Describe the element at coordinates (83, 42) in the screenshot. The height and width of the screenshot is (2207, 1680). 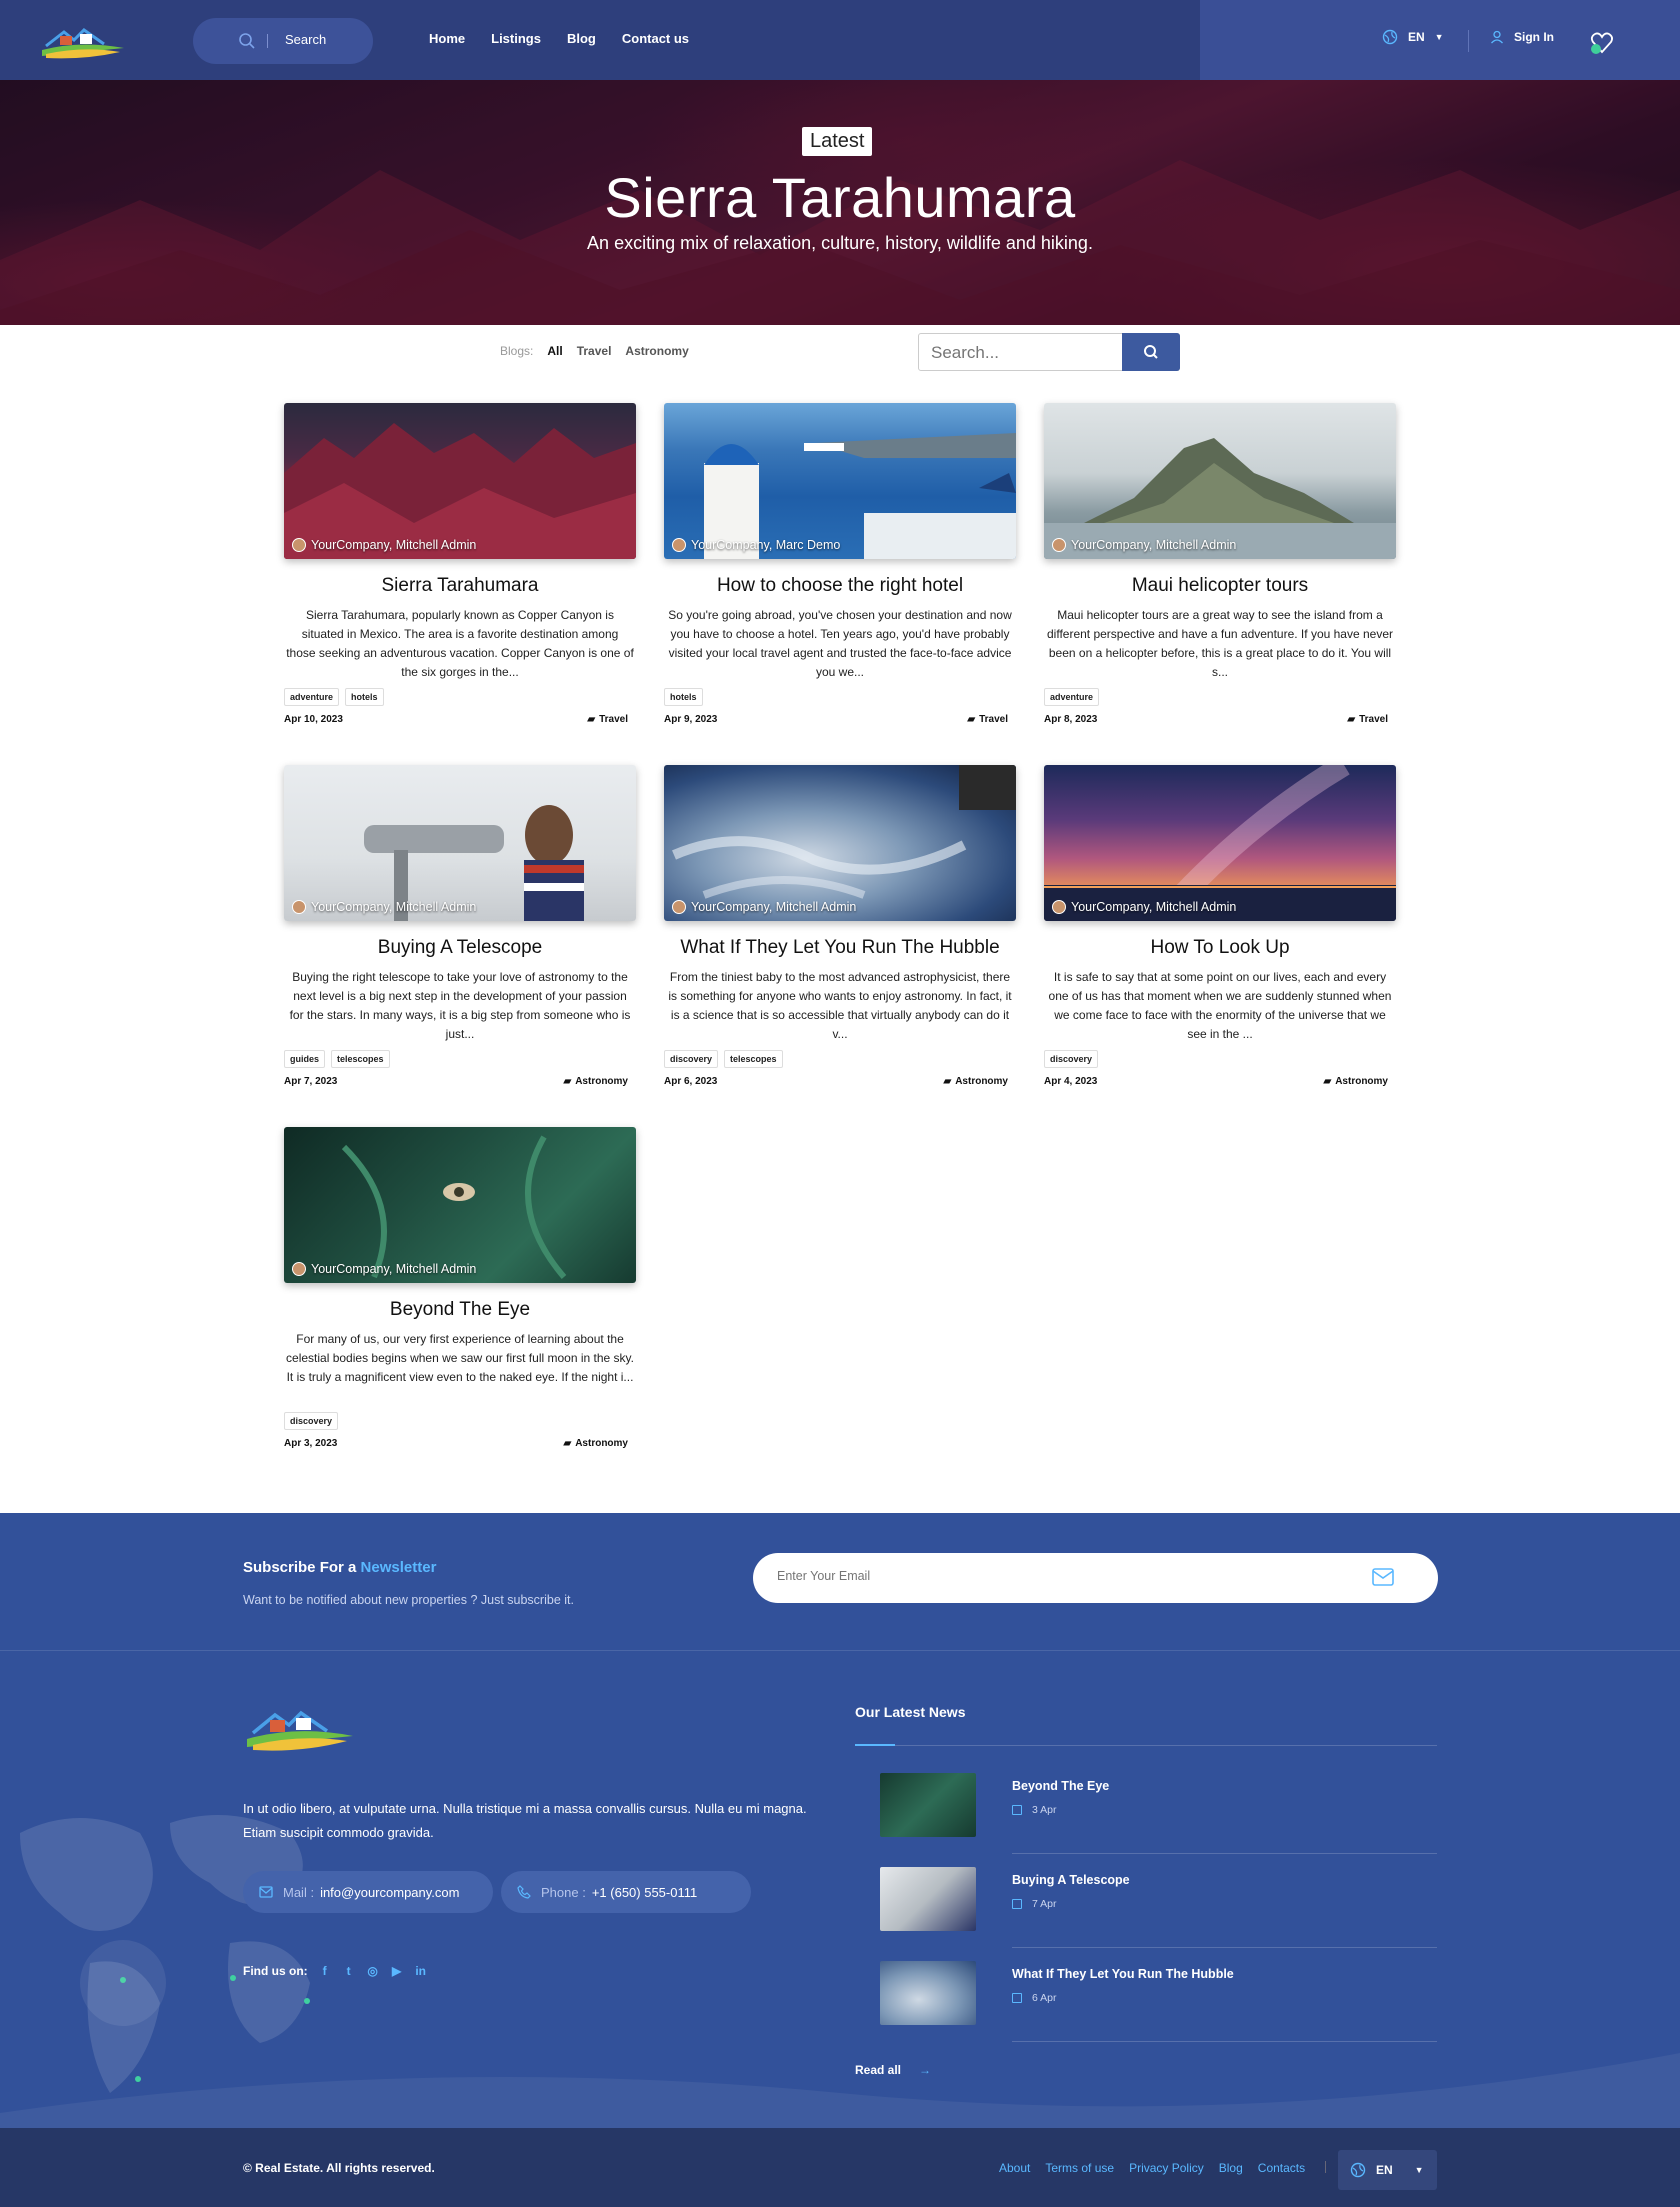
I see `site-logo` at that location.